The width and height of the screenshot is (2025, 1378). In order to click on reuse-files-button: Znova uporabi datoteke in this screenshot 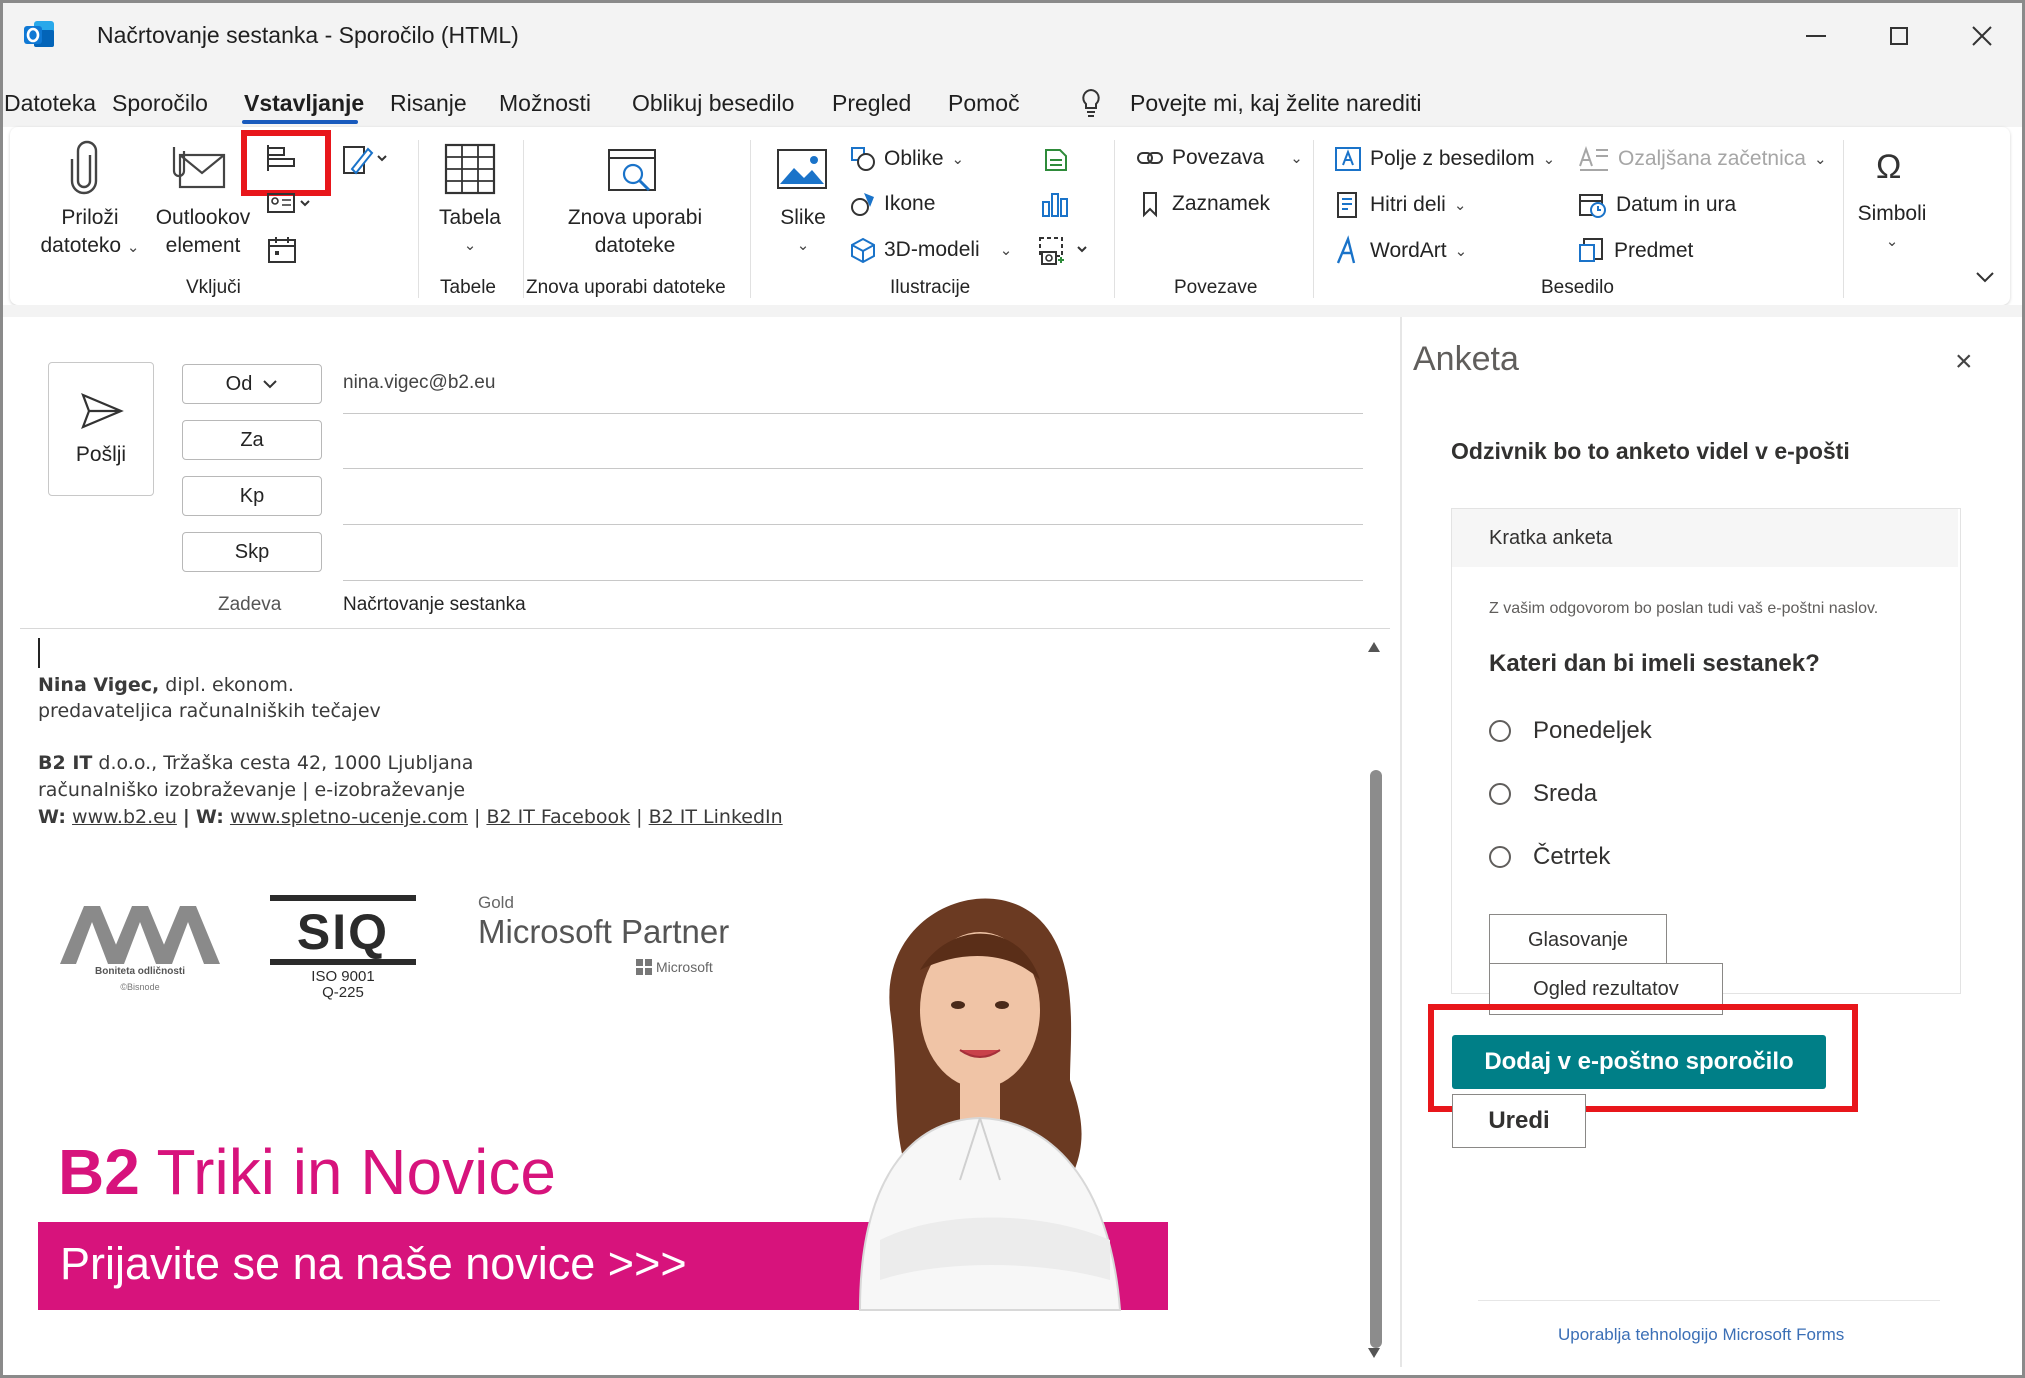, I will do `click(635, 232)`.